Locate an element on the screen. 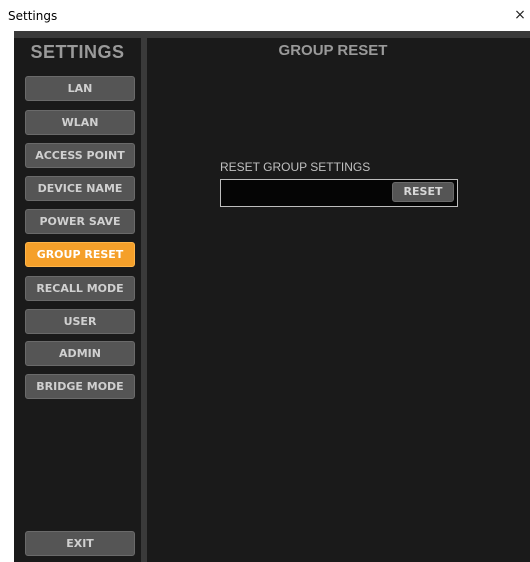 The width and height of the screenshot is (530, 562). reset-button: RESET is located at coordinates (423, 192).